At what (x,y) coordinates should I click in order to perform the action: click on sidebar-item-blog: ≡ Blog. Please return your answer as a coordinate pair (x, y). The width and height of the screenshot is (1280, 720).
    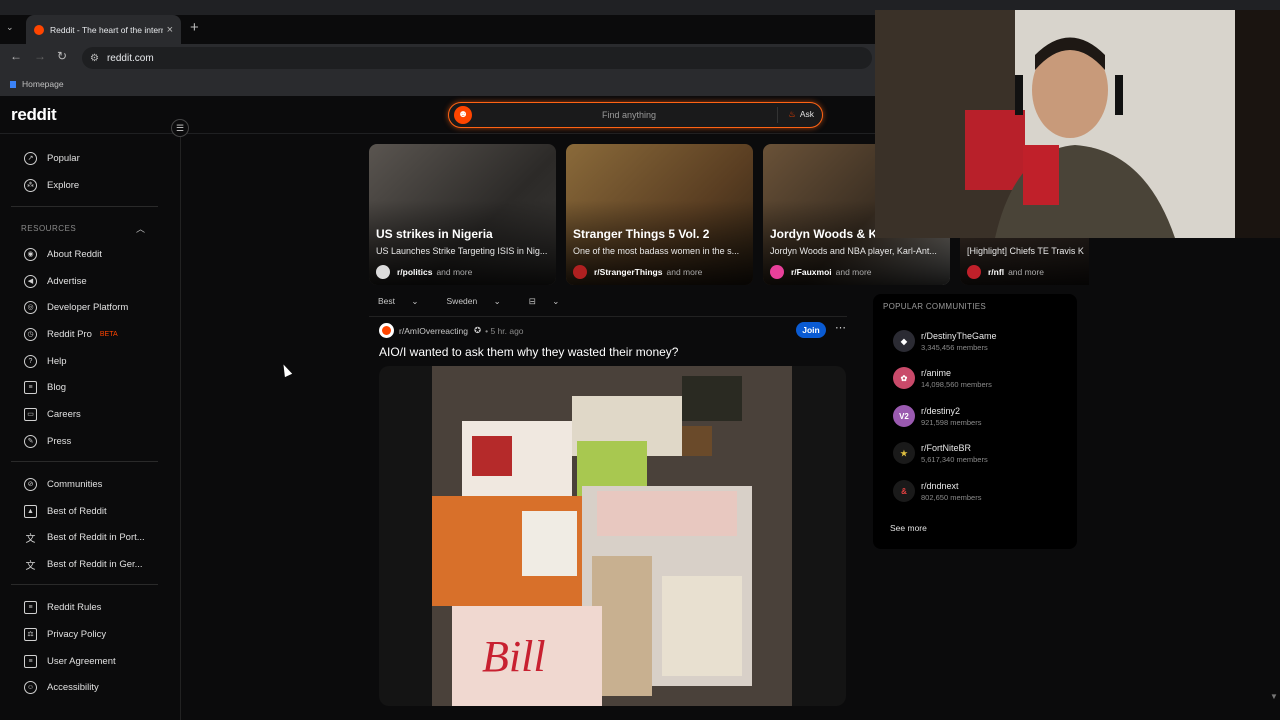
    Looking at the image, I should click on (45, 387).